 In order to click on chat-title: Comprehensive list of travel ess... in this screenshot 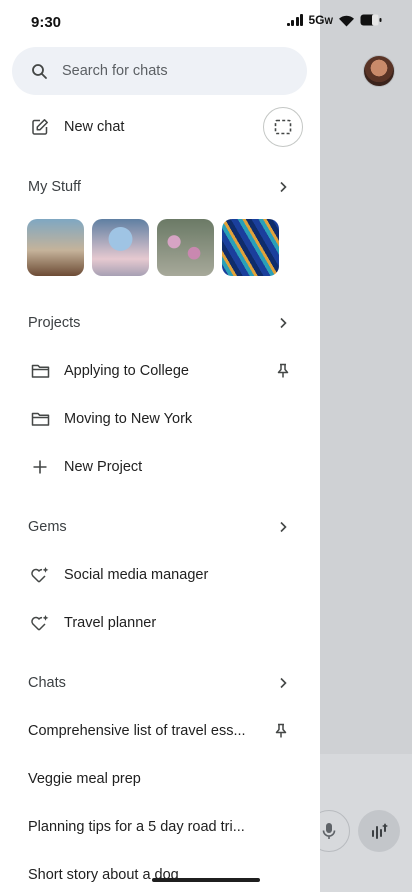, I will do `click(137, 731)`.